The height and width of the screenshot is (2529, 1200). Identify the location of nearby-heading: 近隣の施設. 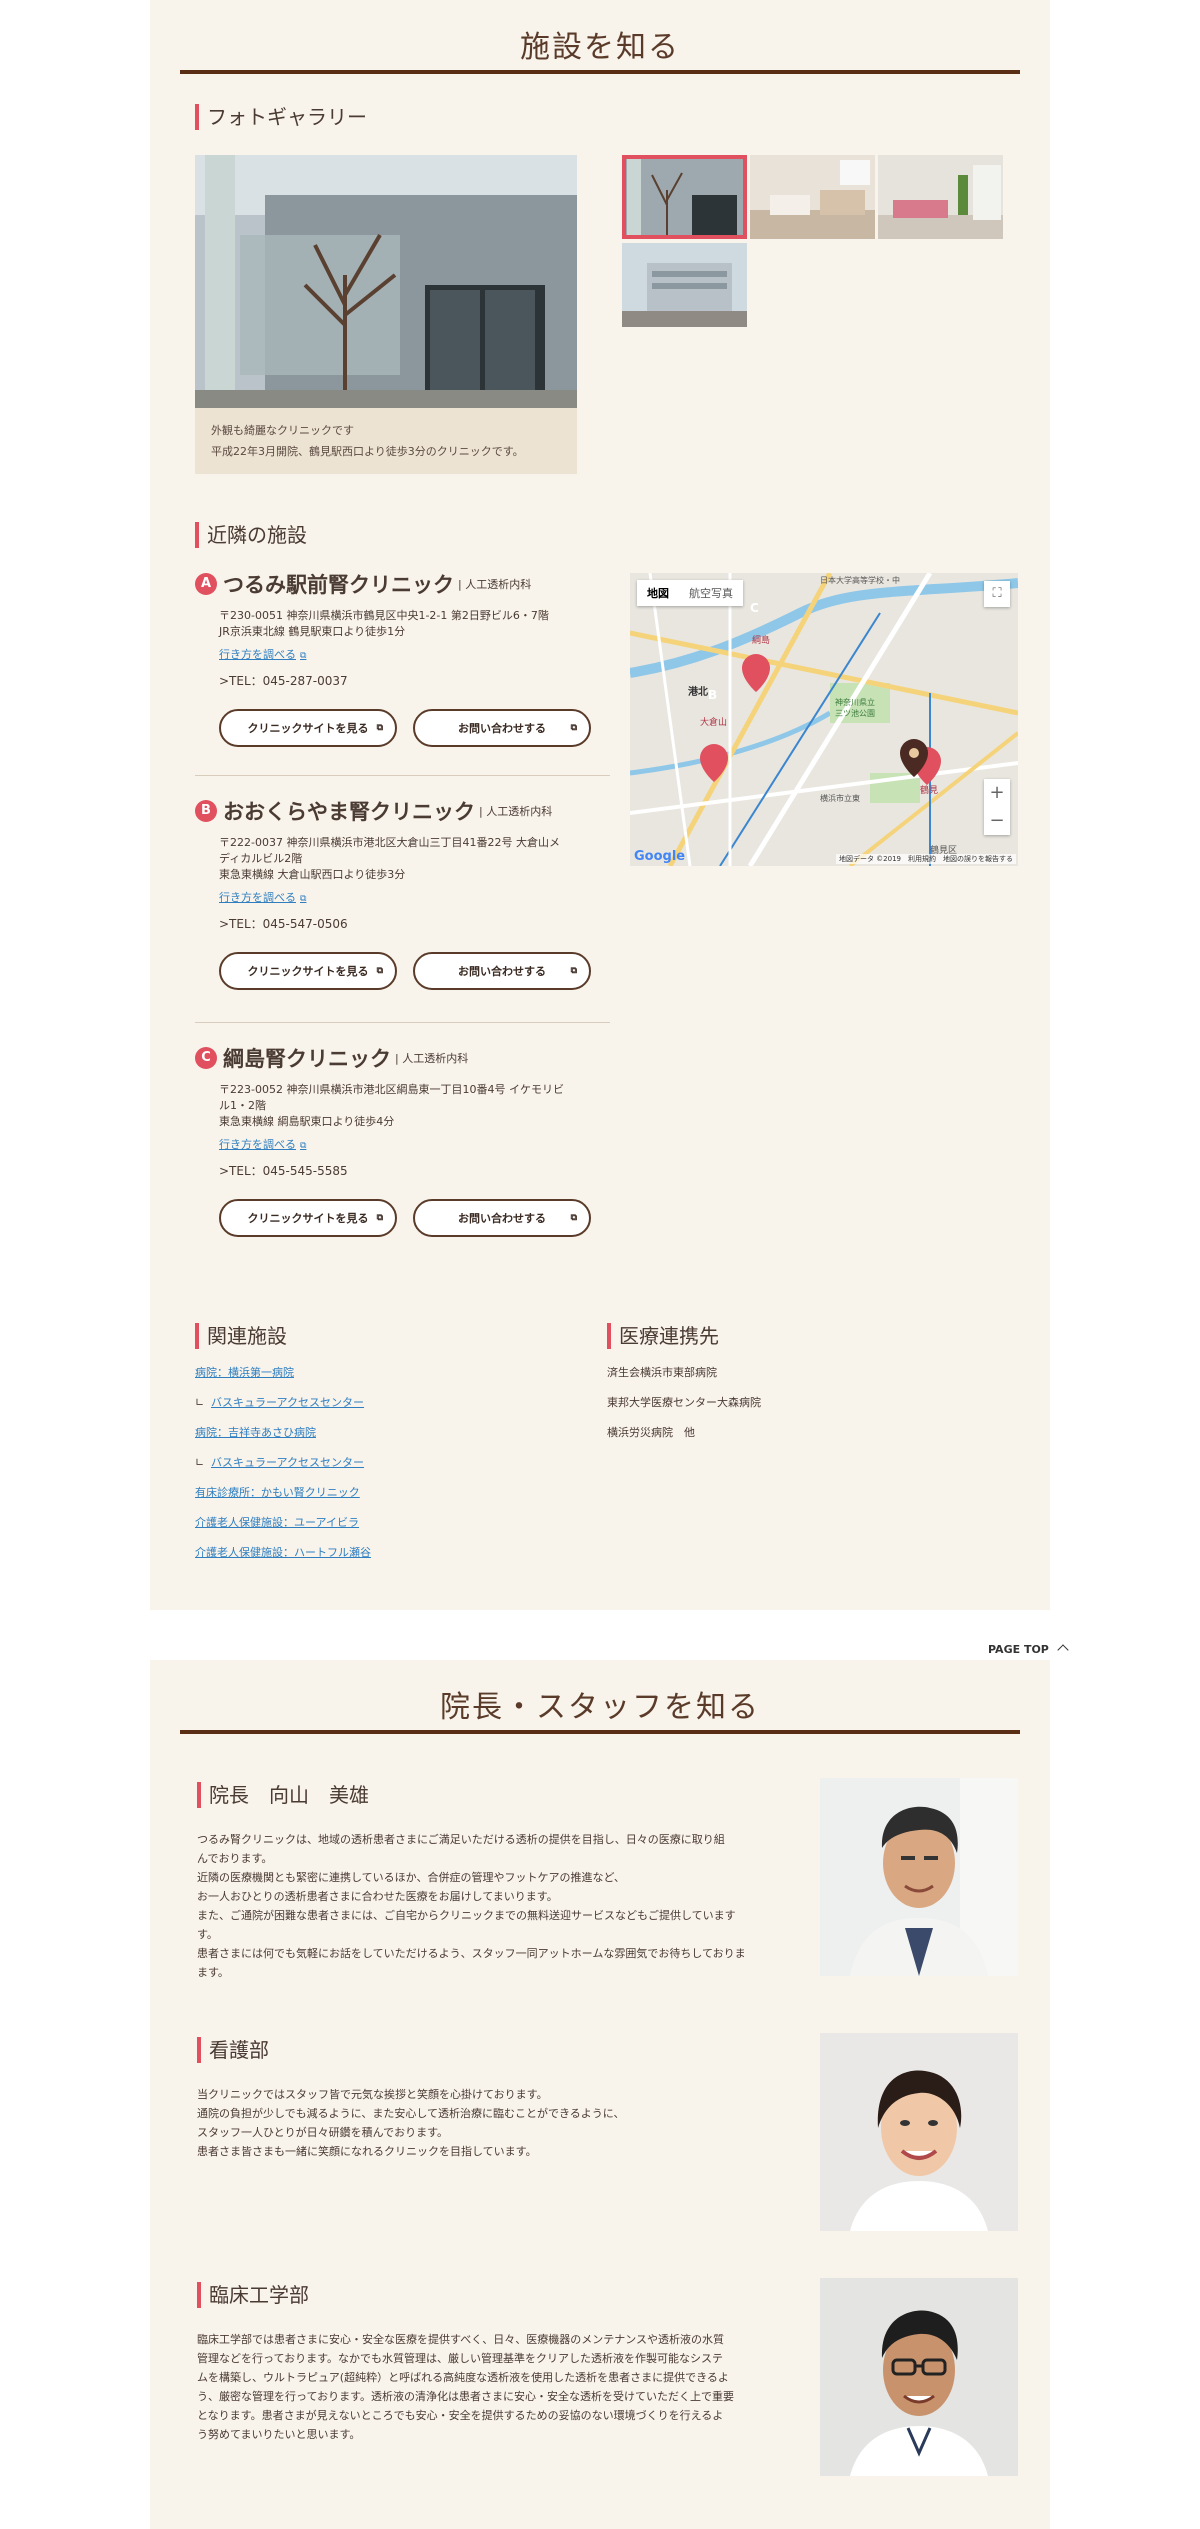
(251, 535).